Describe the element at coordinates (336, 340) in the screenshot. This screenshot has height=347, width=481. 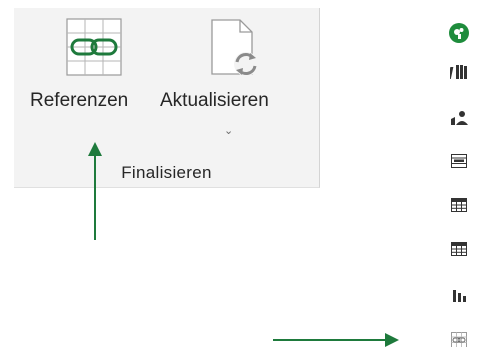
I see `arrow-right-annotation` at that location.